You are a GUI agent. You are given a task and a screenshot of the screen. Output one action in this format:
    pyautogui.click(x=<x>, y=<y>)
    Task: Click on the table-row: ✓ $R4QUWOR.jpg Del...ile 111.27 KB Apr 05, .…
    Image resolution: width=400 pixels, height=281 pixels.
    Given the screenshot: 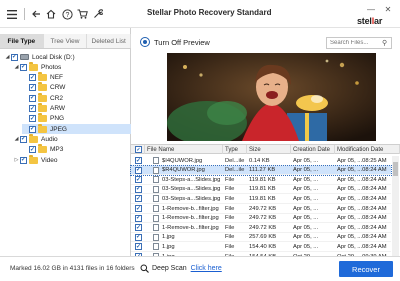 What is the action you would take?
    pyautogui.click(x=261, y=170)
    